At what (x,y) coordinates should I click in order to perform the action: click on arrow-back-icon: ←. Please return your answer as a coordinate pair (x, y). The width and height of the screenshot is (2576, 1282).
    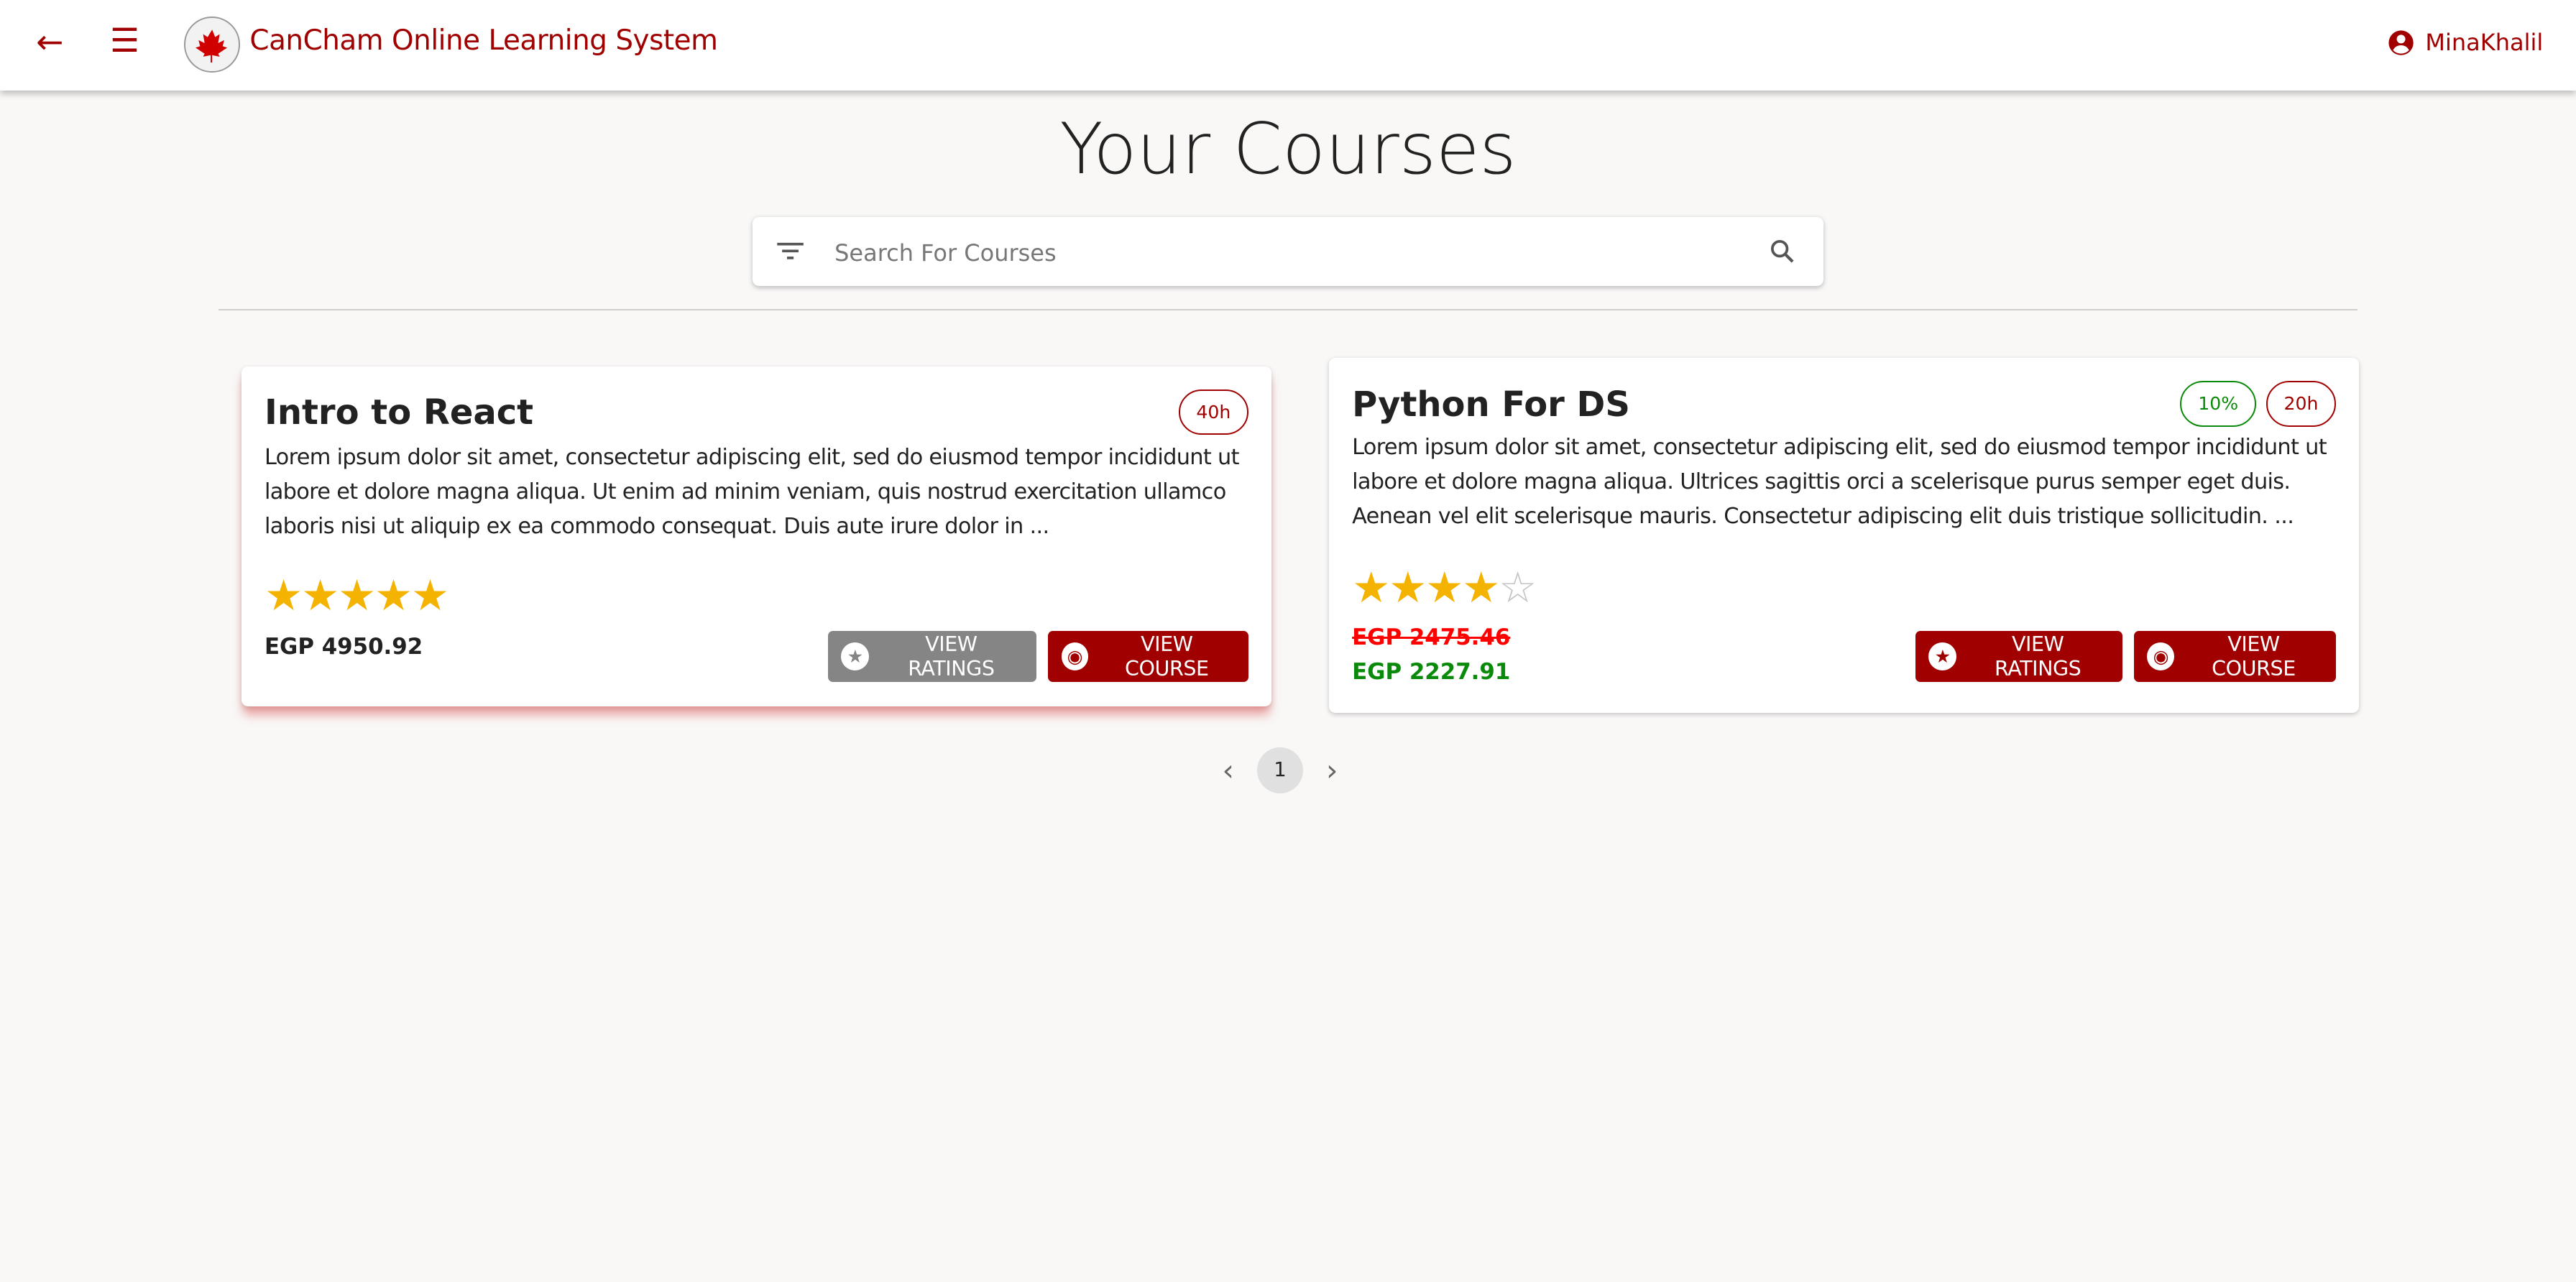
    Looking at the image, I should click on (49, 42).